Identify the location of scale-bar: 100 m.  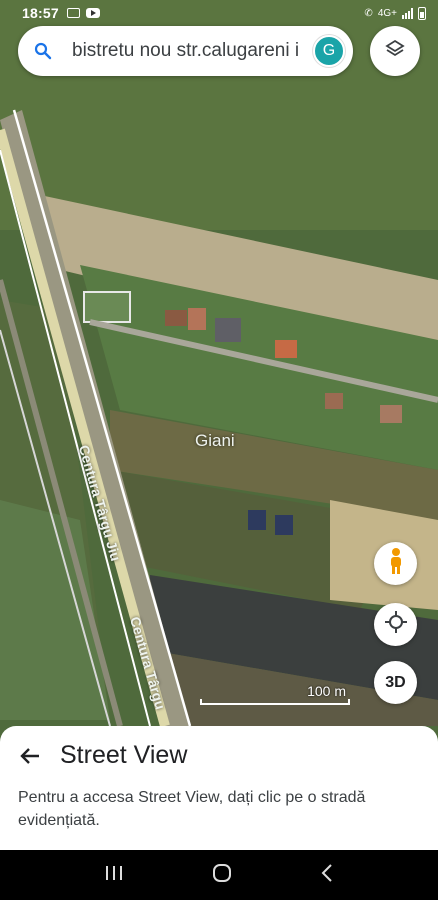
(275, 695).